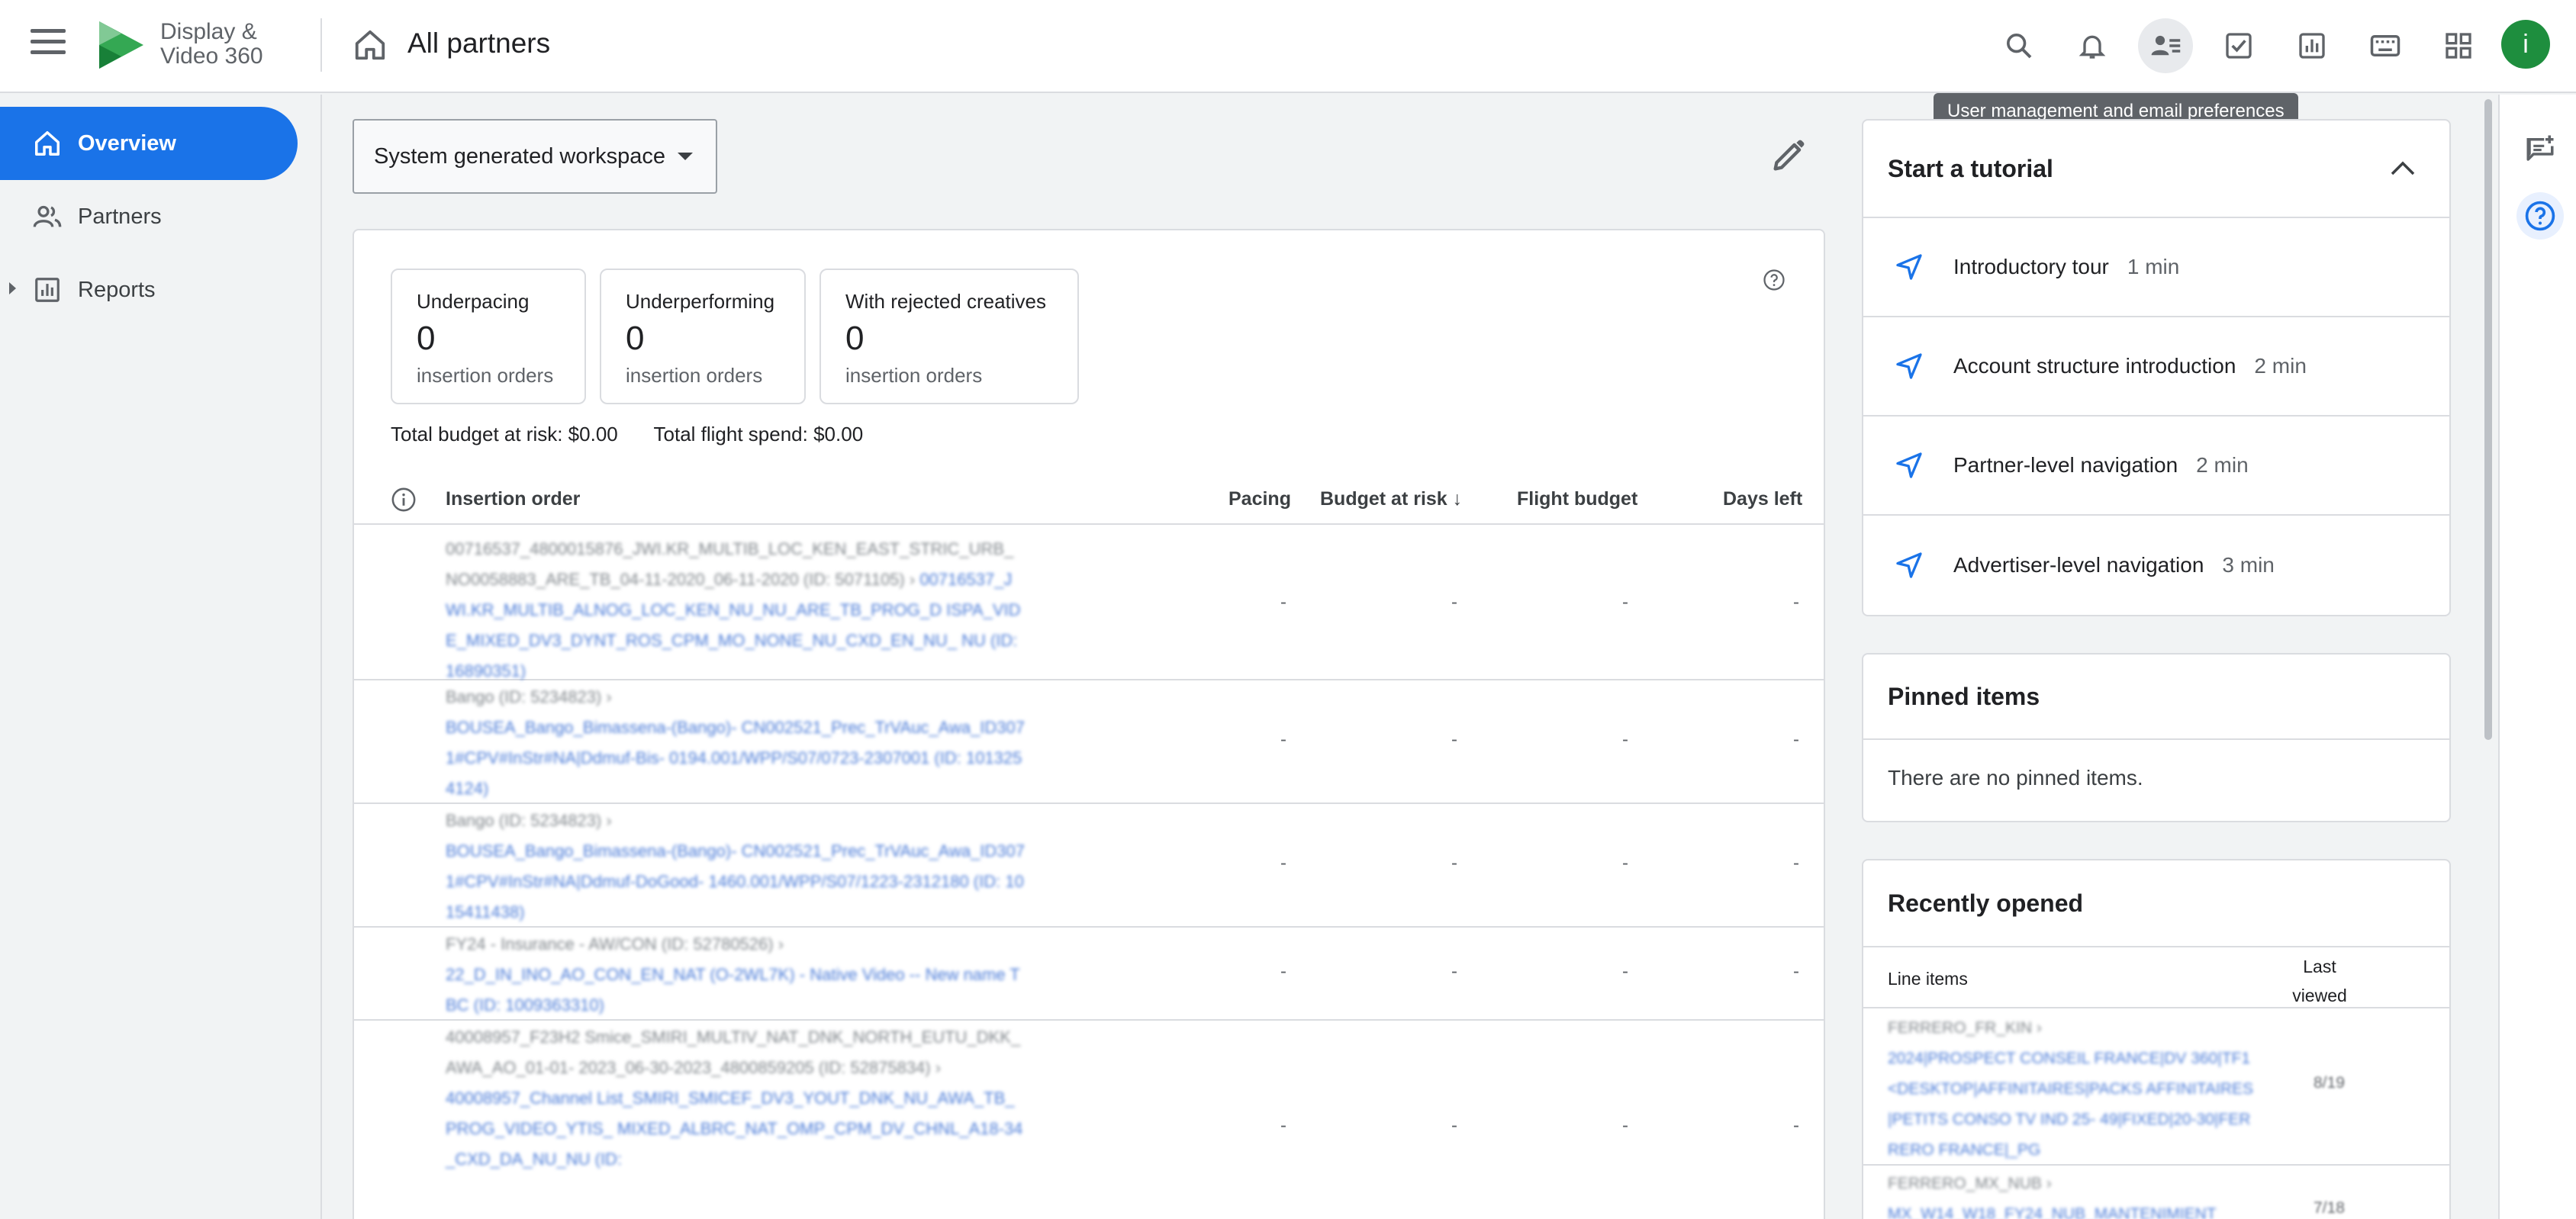 The width and height of the screenshot is (2576, 1219). I want to click on help-circle-icon, so click(1774, 280).